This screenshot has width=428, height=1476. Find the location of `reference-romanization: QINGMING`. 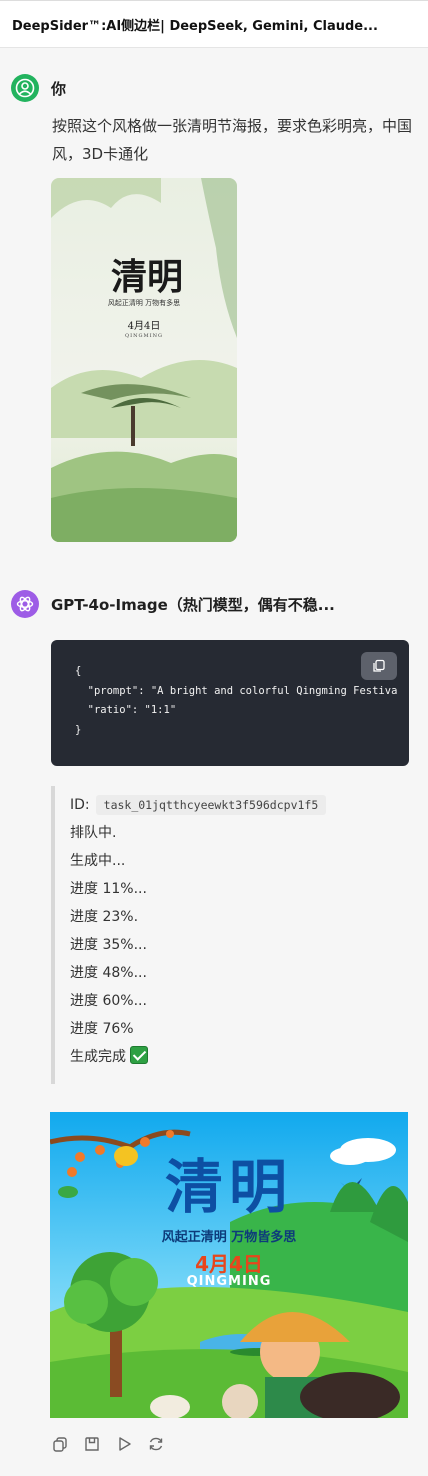

reference-romanization: QINGMING is located at coordinates (144, 336).